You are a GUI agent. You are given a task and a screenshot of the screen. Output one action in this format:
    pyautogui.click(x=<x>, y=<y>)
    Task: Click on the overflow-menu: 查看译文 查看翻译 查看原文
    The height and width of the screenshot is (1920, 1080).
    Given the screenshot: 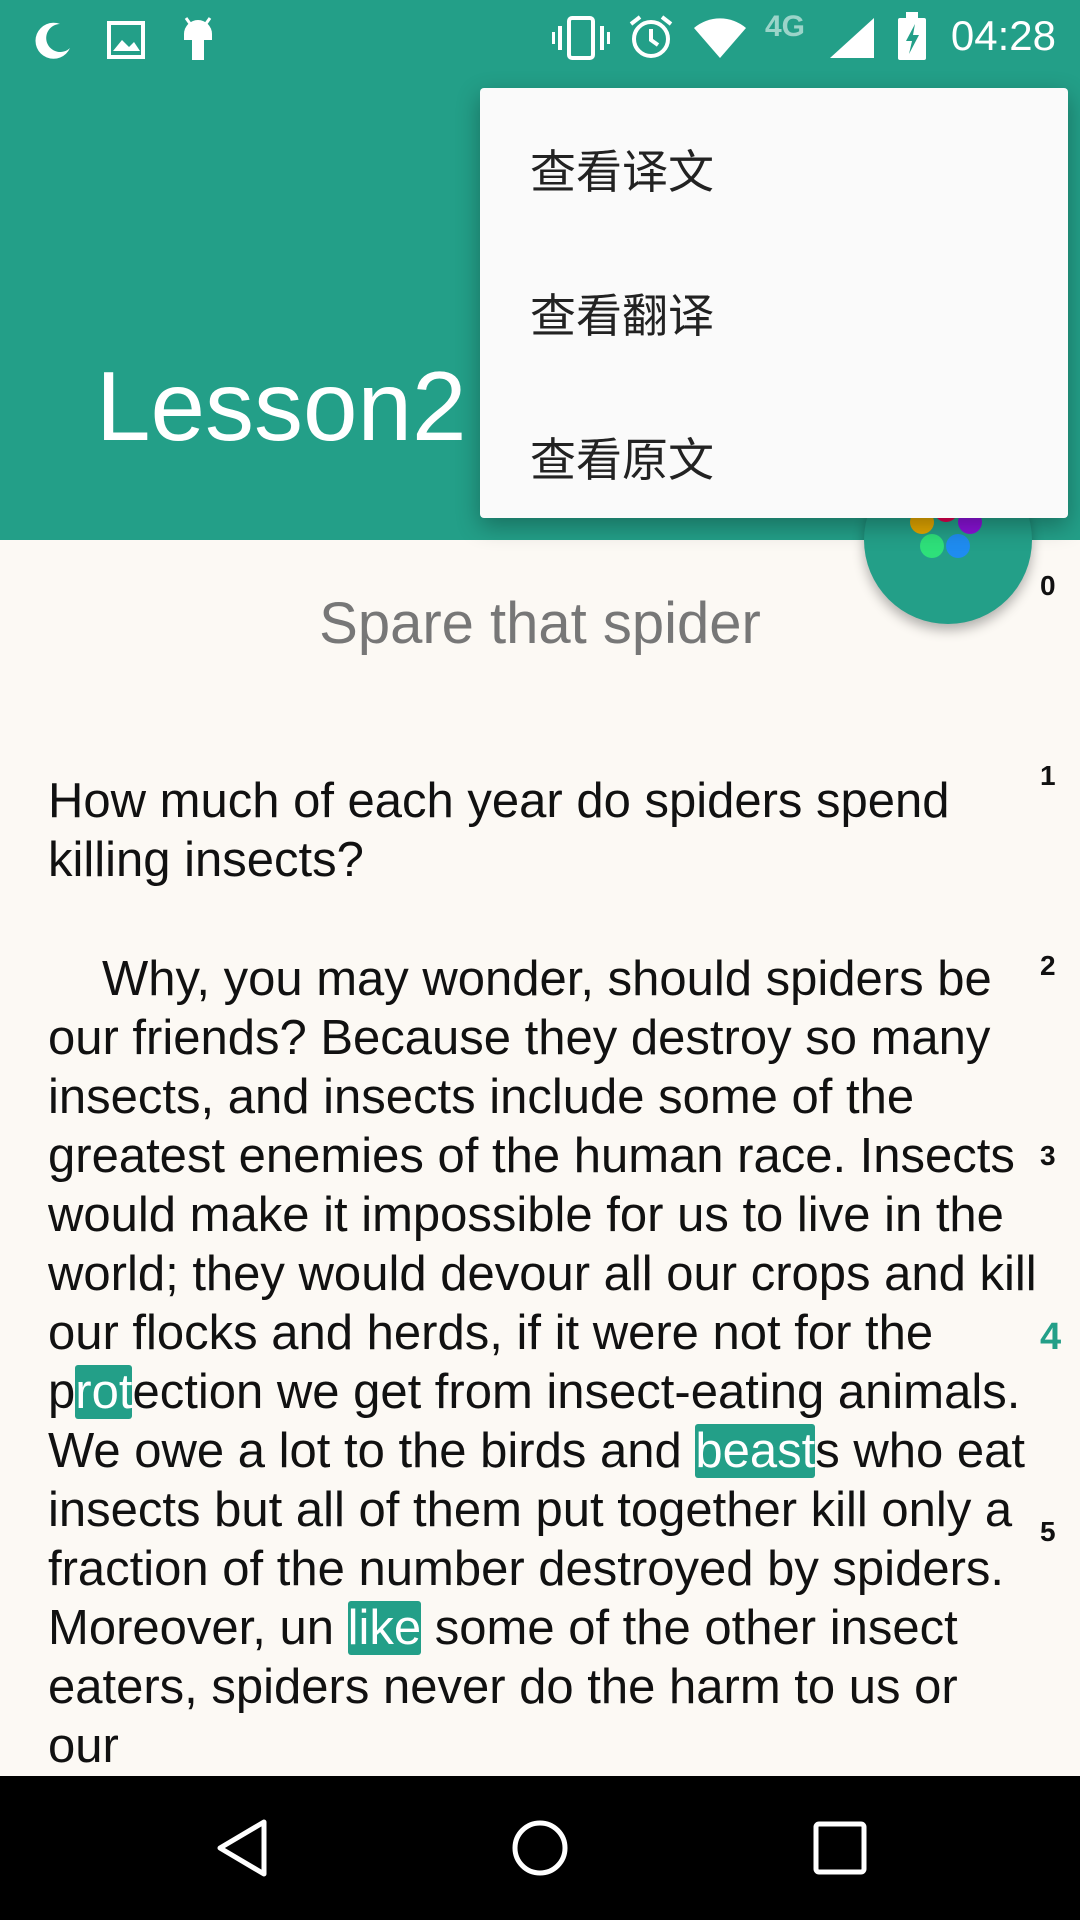 What is the action you would take?
    pyautogui.click(x=774, y=303)
    